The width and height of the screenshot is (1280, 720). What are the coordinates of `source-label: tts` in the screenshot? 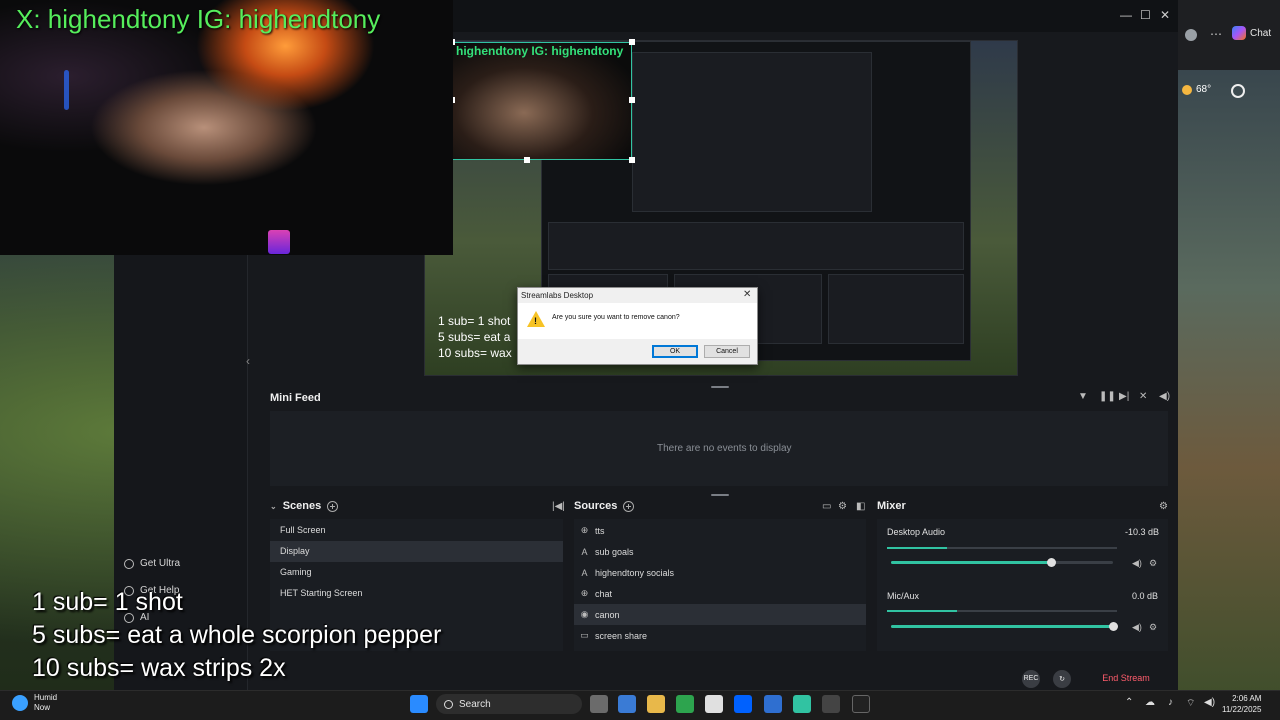 It's located at (600, 530).